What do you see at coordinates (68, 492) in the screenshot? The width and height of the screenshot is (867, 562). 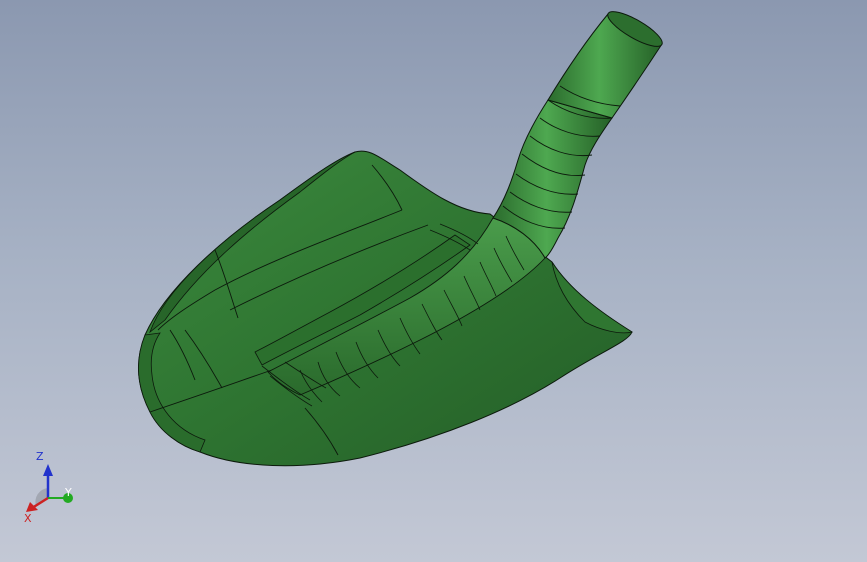 I see `y-axis-label: Y` at bounding box center [68, 492].